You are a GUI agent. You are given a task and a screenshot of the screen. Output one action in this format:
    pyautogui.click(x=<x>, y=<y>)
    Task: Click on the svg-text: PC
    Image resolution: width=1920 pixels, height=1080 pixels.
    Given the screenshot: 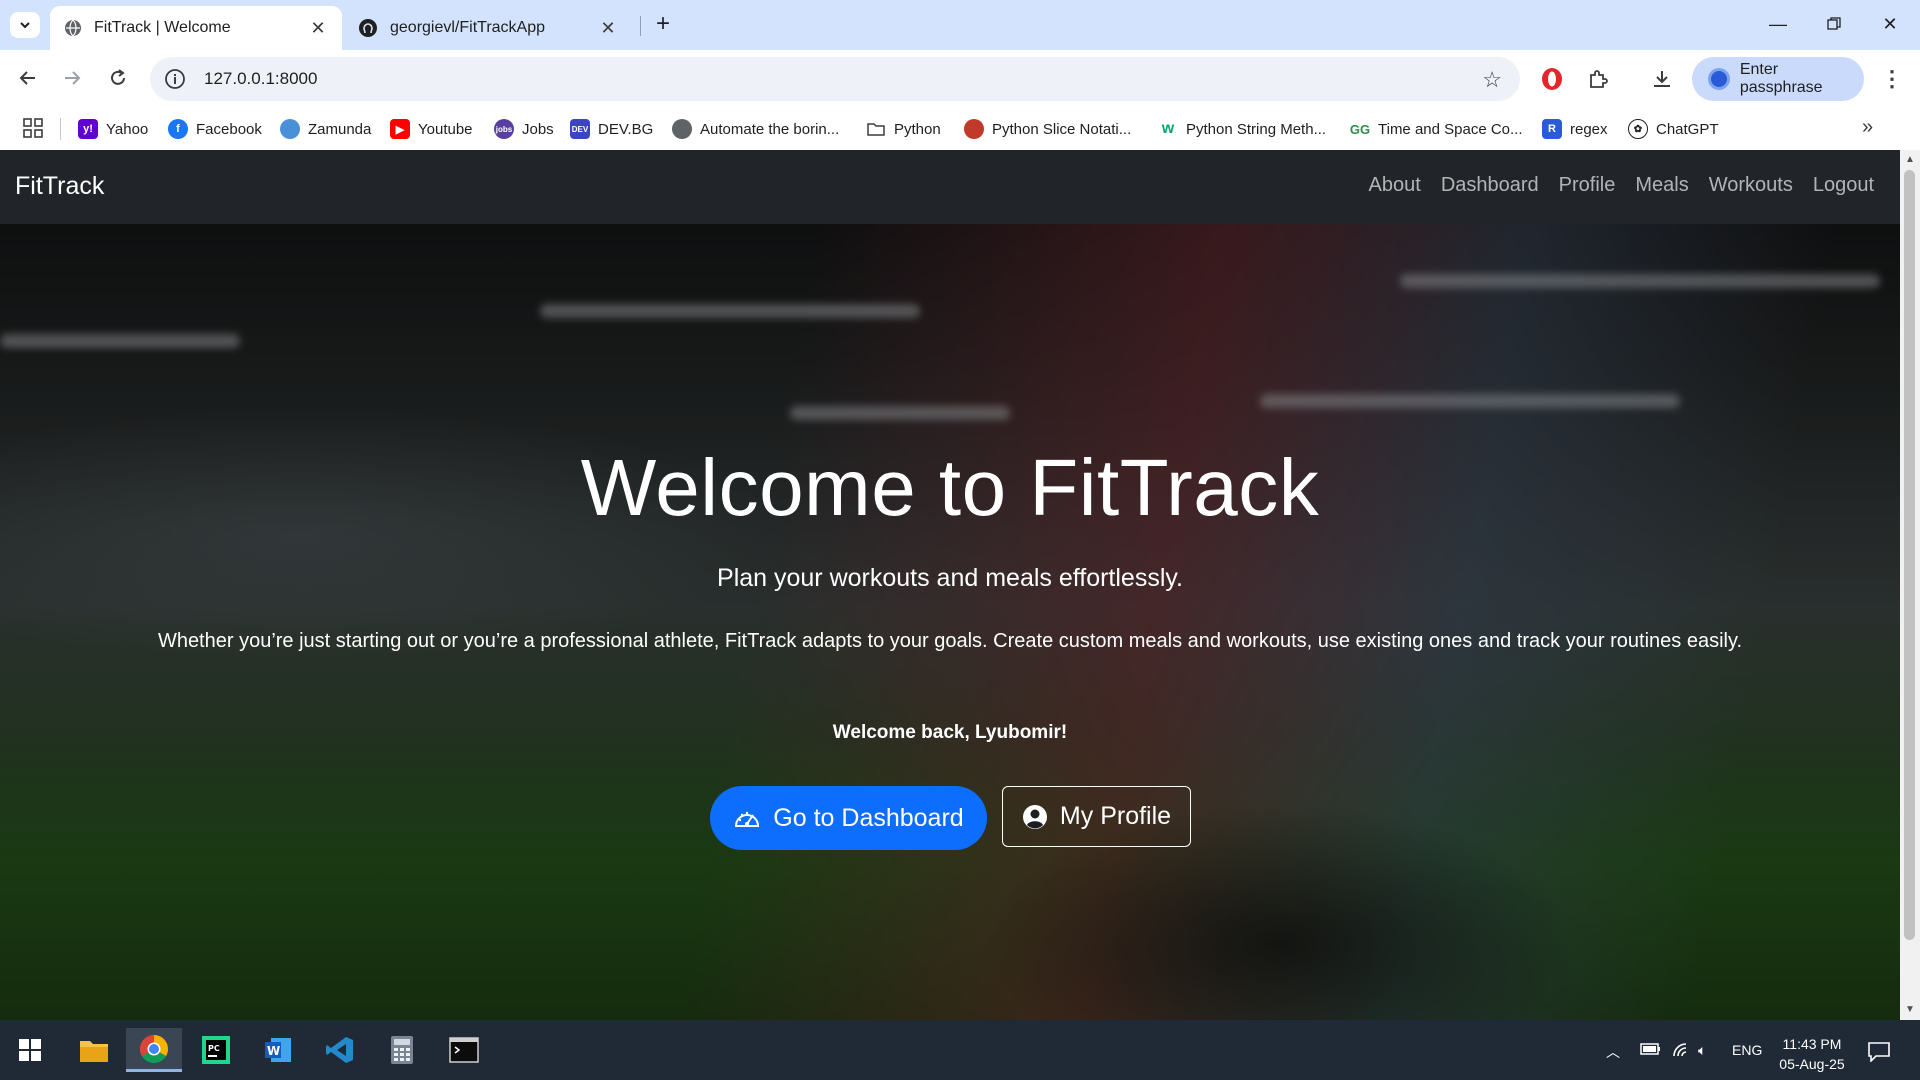 What is the action you would take?
    pyautogui.click(x=214, y=1048)
    